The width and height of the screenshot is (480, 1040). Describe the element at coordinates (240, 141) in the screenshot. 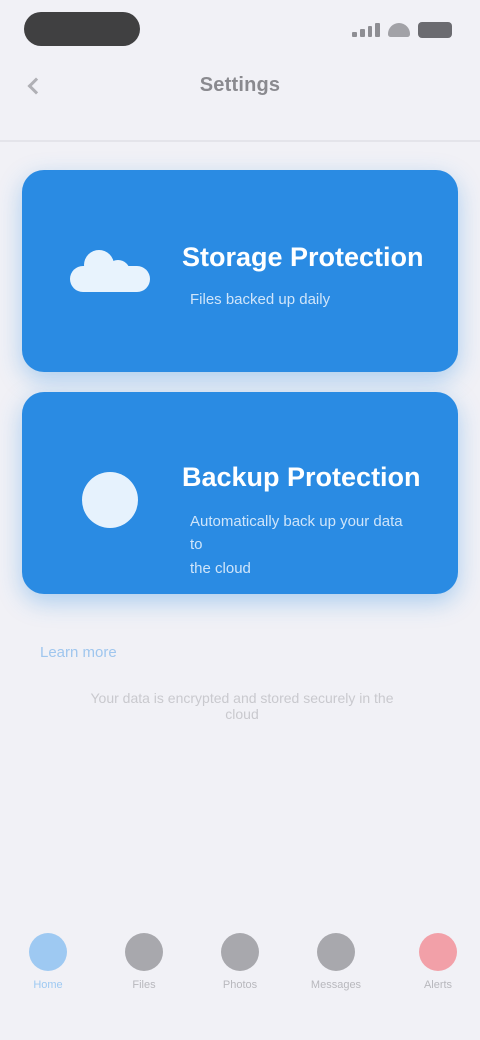

I see `nav-divider` at that location.